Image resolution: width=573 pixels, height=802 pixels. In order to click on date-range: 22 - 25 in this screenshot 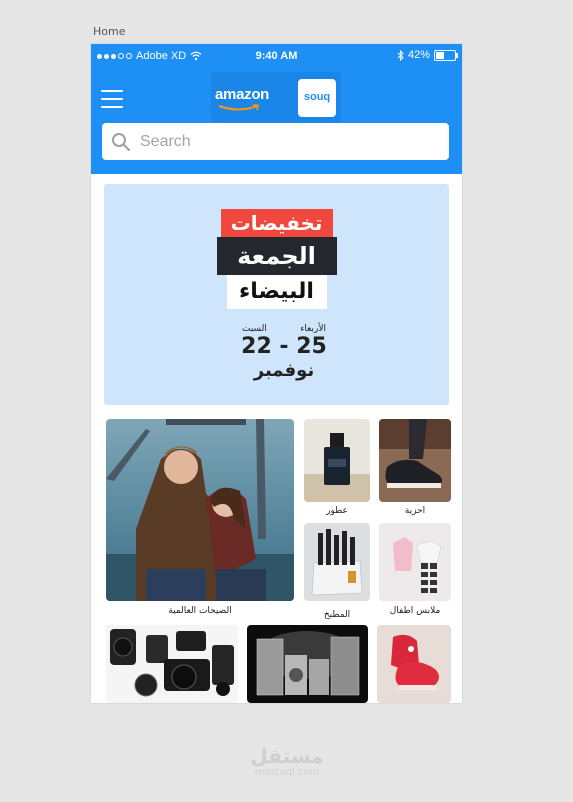, I will do `click(284, 346)`.